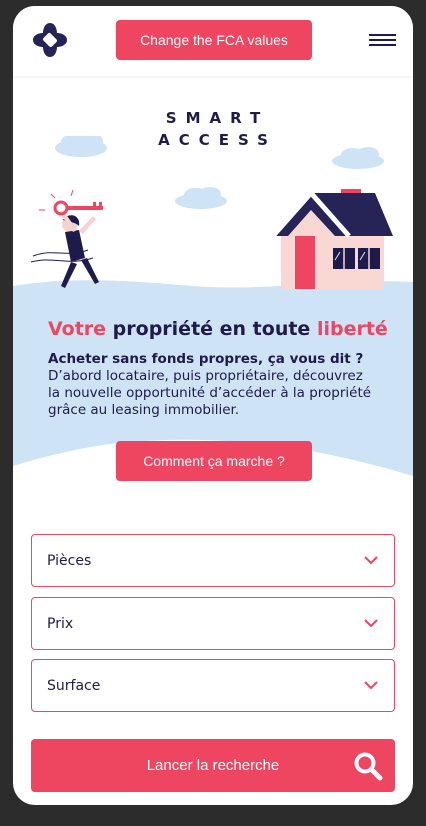  Describe the element at coordinates (382, 41) in the screenshot. I see `hamburger-menu-icon` at that location.